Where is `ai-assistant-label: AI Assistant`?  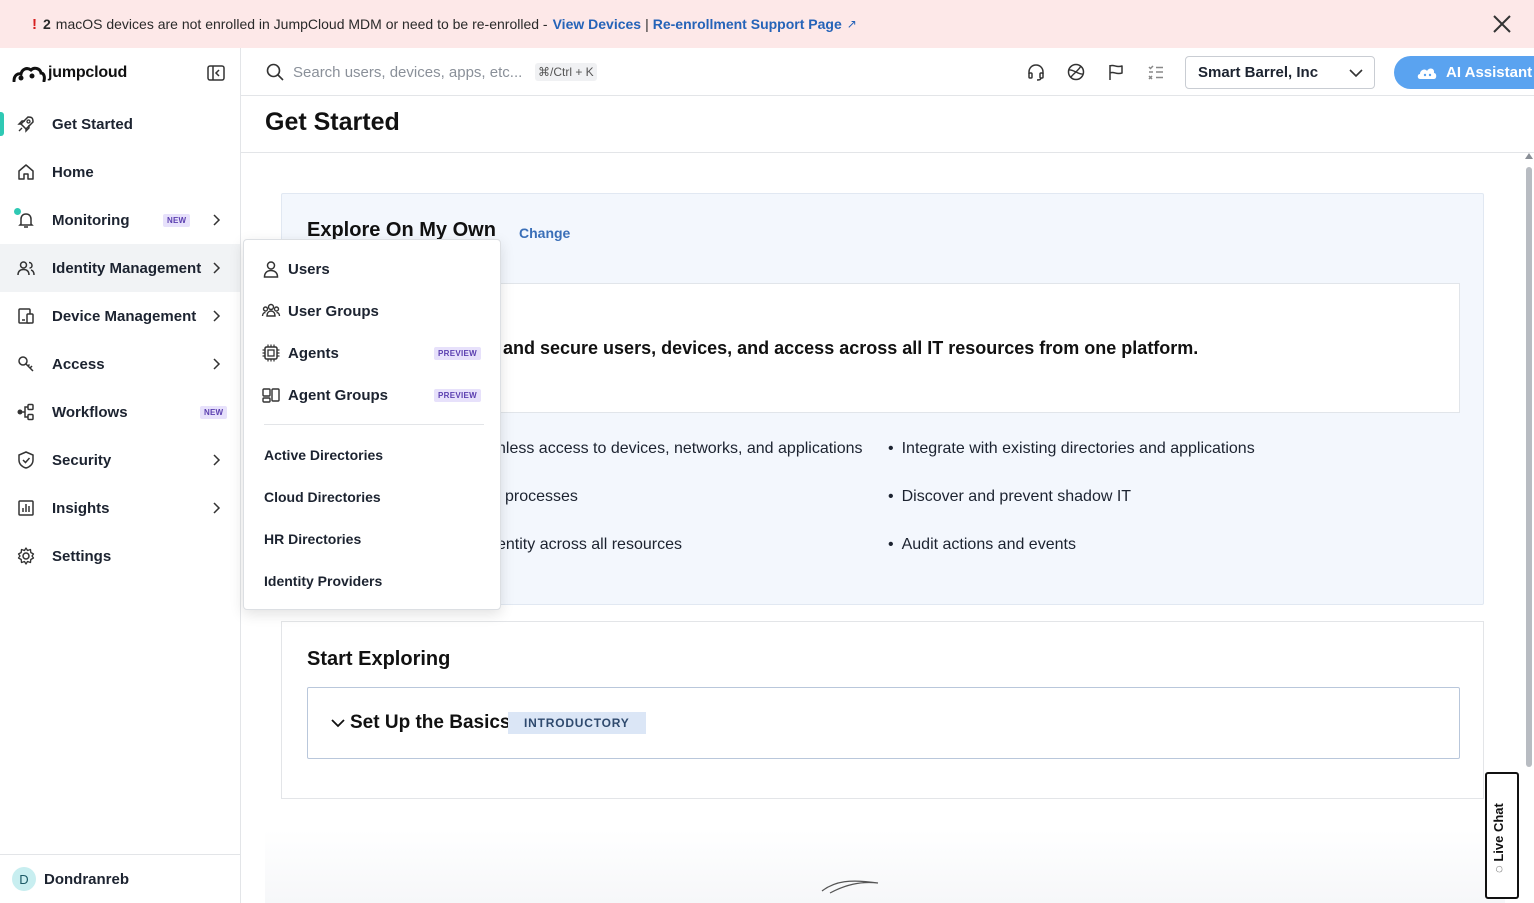 ai-assistant-label: AI Assistant is located at coordinates (1489, 72).